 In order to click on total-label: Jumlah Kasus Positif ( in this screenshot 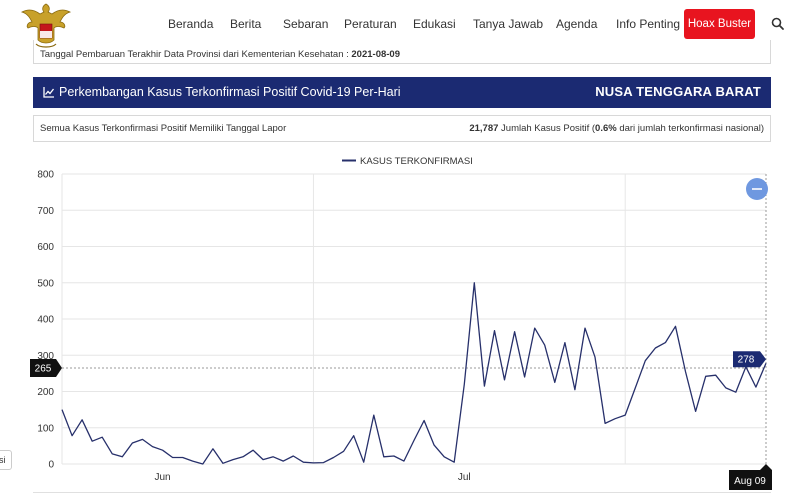, I will do `click(548, 128)`.